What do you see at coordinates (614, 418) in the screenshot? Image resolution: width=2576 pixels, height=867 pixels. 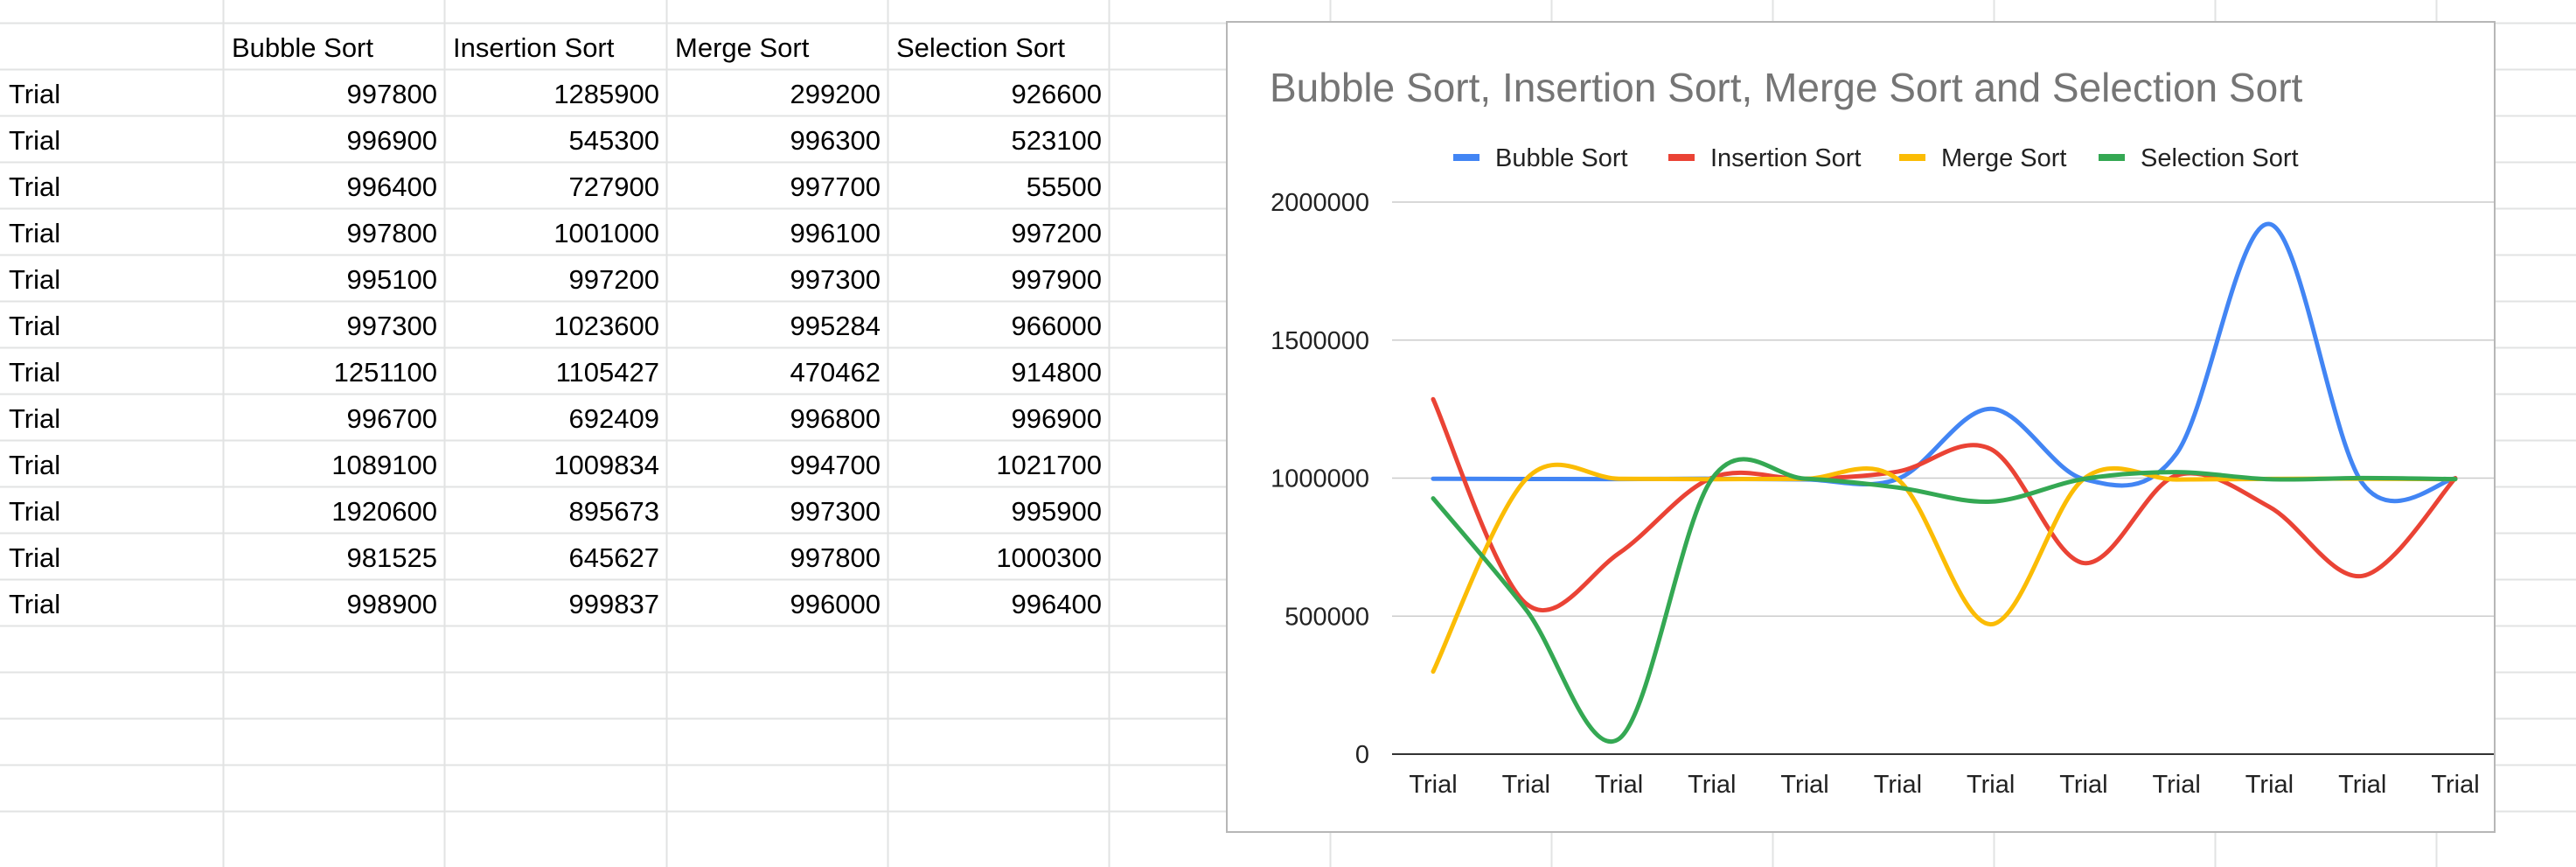 I see `value-cell: 692409` at bounding box center [614, 418].